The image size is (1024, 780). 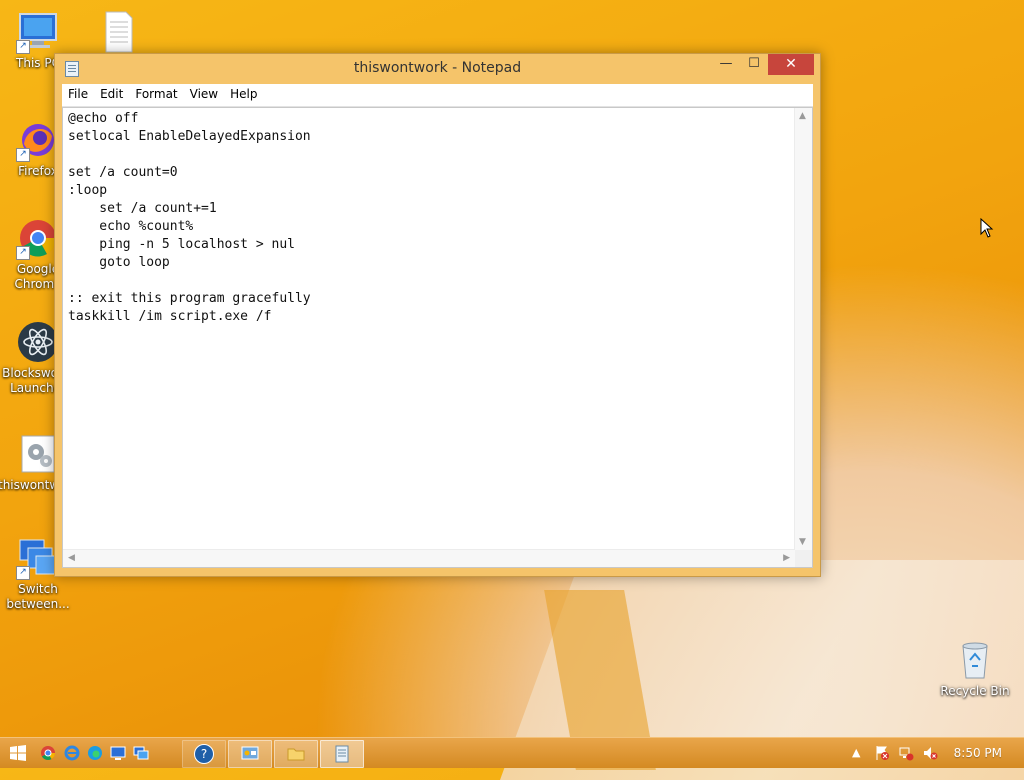 I want to click on monitor-icon, so click(x=118, y=753).